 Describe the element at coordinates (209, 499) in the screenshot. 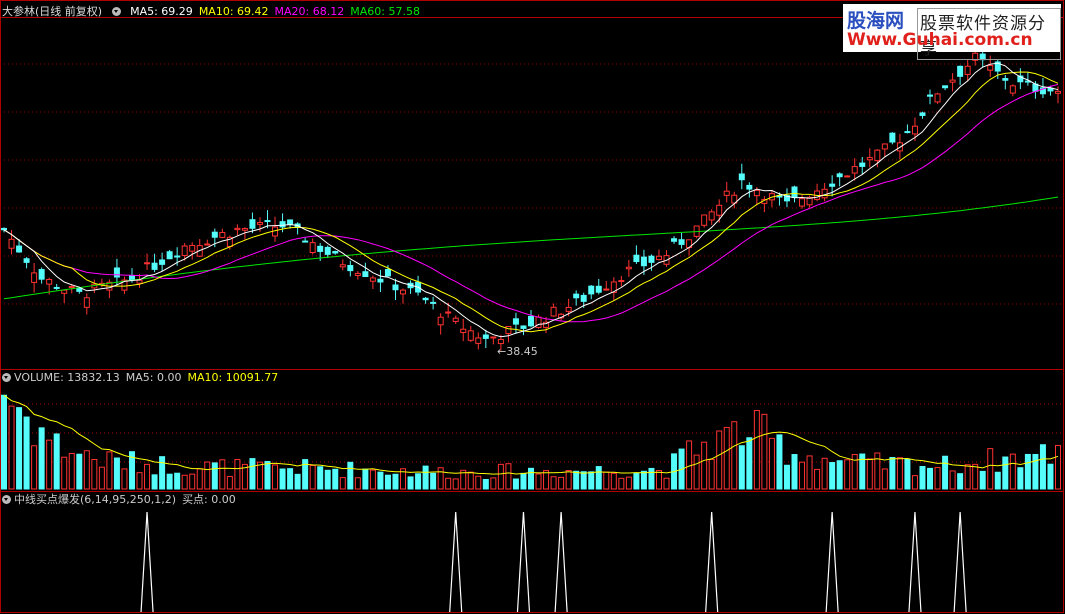

I see `indicator-label-1: 买点: 0.00` at that location.